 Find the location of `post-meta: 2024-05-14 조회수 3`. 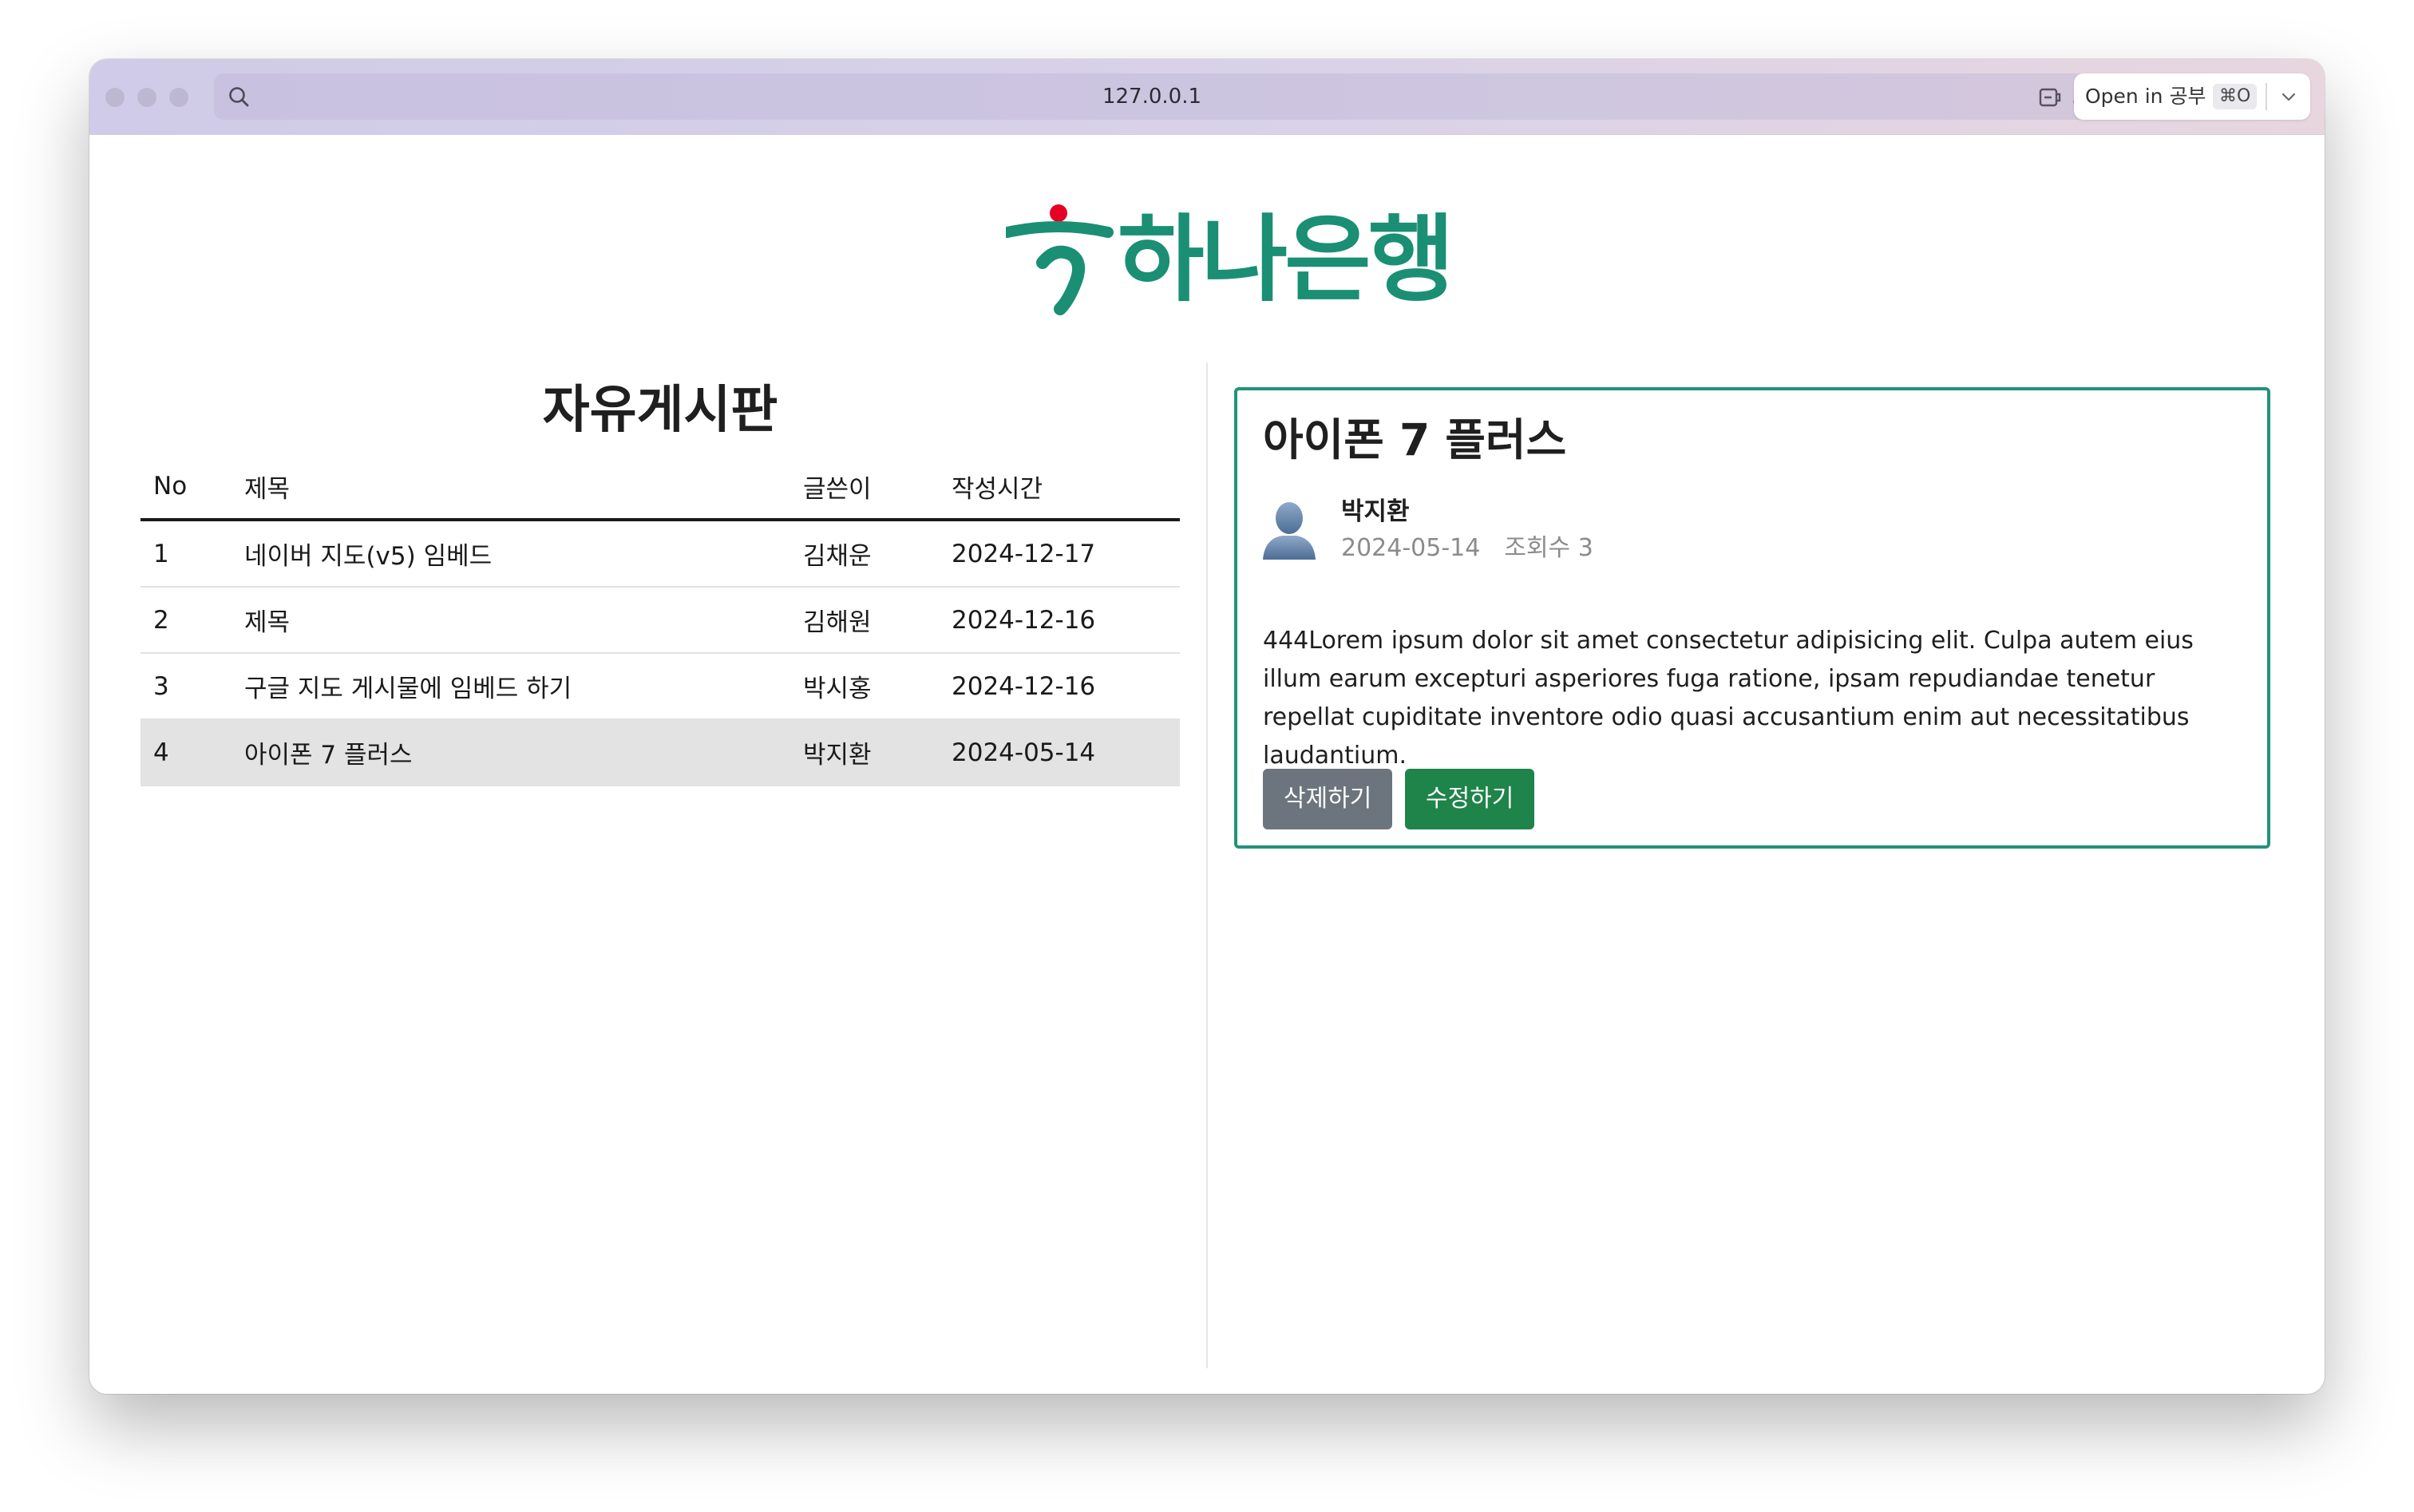

post-meta: 2024-05-14 조회수 3 is located at coordinates (1467, 548).